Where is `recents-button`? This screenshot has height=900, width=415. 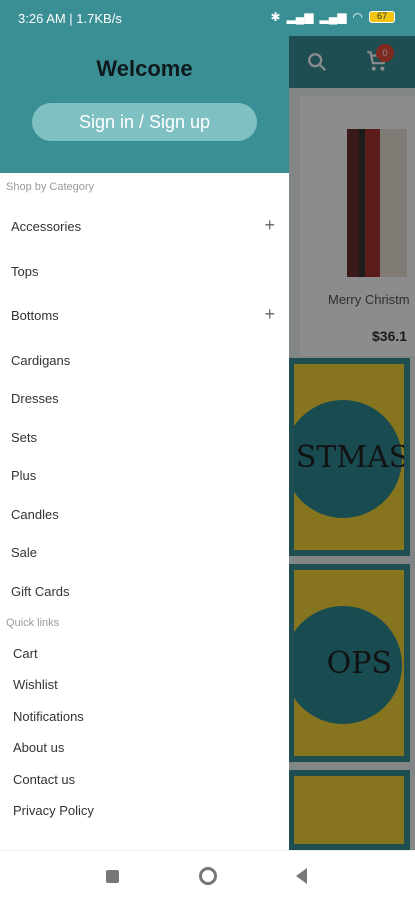
recents-button is located at coordinates (112, 876).